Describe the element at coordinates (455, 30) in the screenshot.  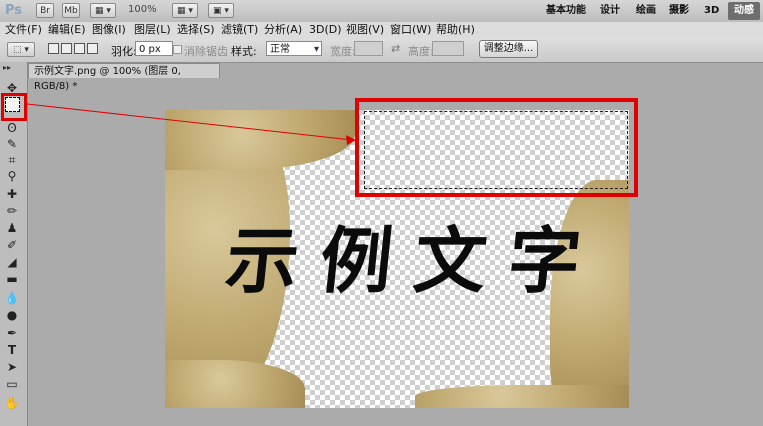
I see `menu-help: 帮助(H)` at that location.